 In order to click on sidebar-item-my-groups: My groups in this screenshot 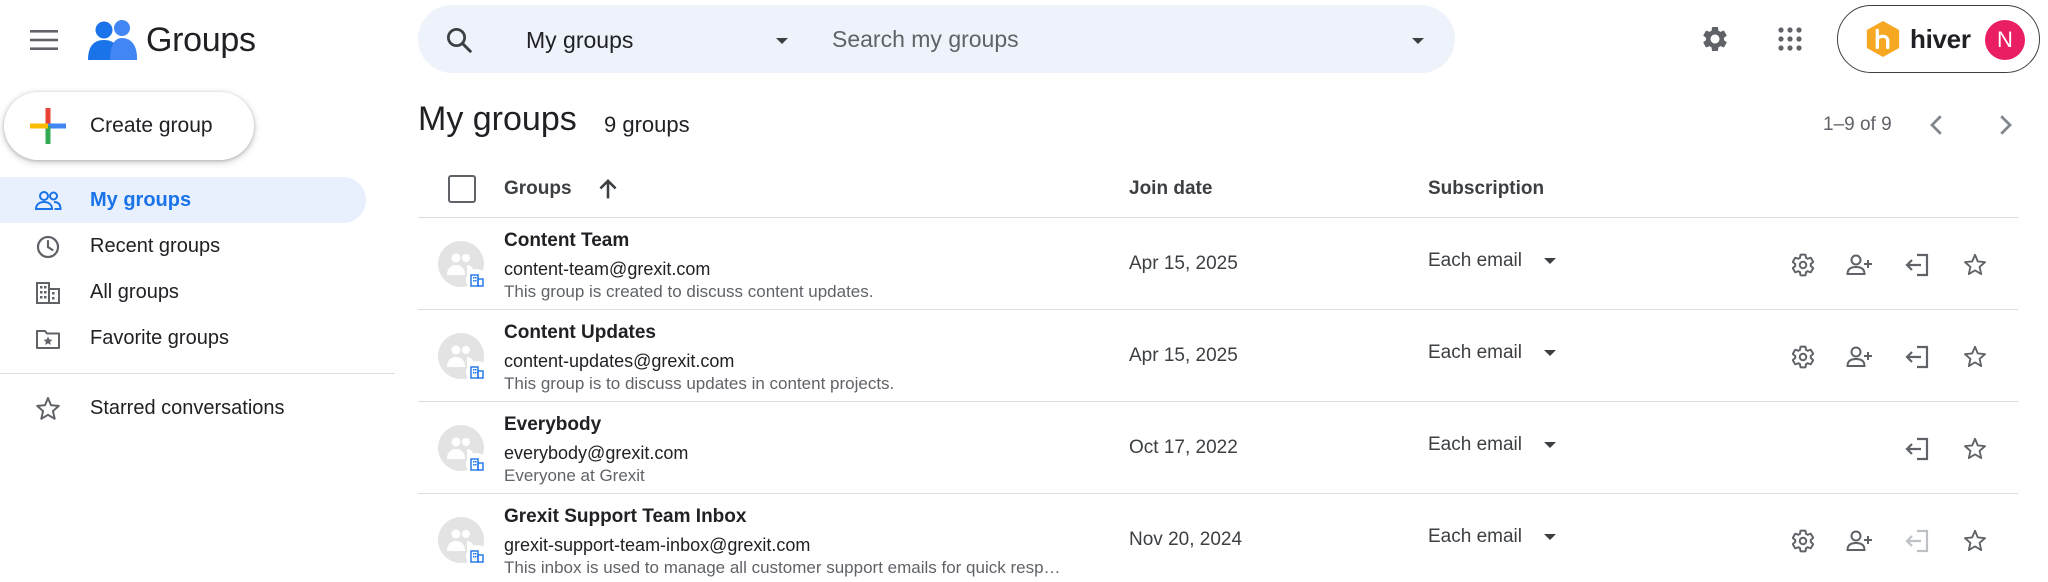, I will do `click(183, 200)`.